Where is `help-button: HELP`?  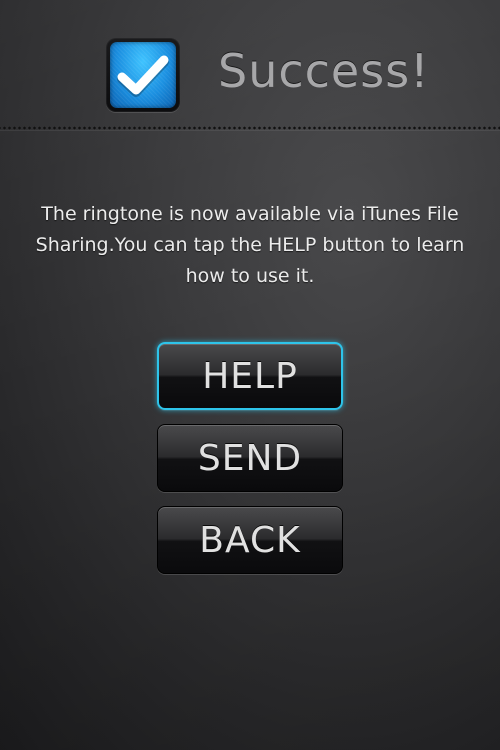 help-button: HELP is located at coordinates (250, 376).